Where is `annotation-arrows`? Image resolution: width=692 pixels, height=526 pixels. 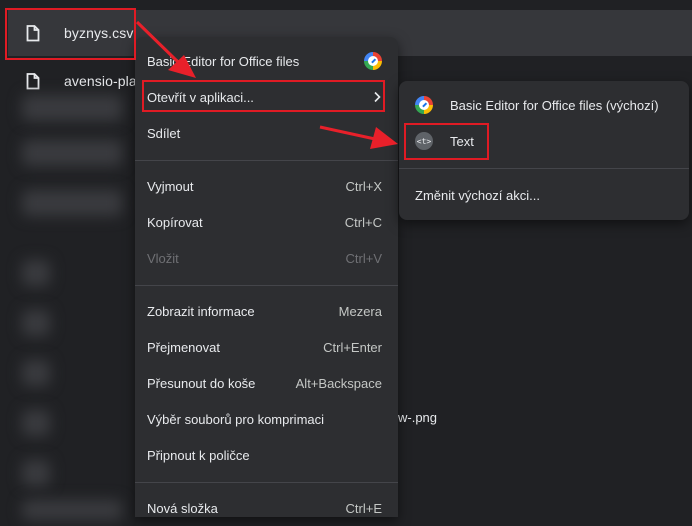 annotation-arrows is located at coordinates (266, 84).